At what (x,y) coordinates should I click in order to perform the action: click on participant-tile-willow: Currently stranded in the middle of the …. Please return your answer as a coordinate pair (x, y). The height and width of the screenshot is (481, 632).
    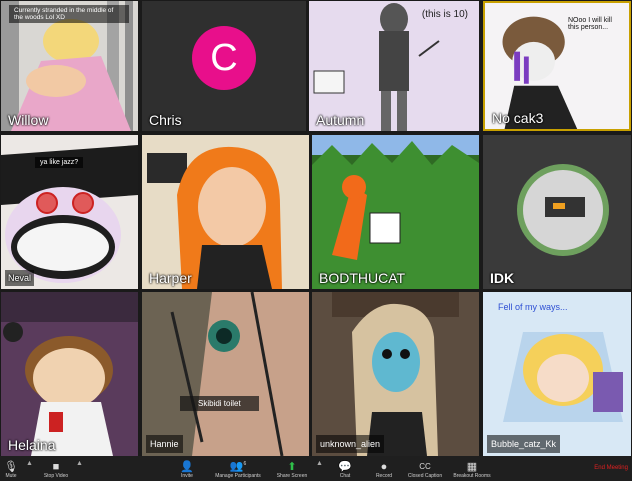
    Looking at the image, I should click on (69, 66).